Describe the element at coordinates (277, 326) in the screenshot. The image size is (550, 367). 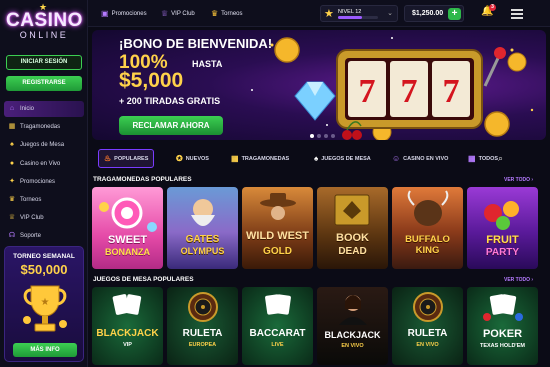
I see `game-tile-baccarat-live: BACCARAT LIVE` at that location.